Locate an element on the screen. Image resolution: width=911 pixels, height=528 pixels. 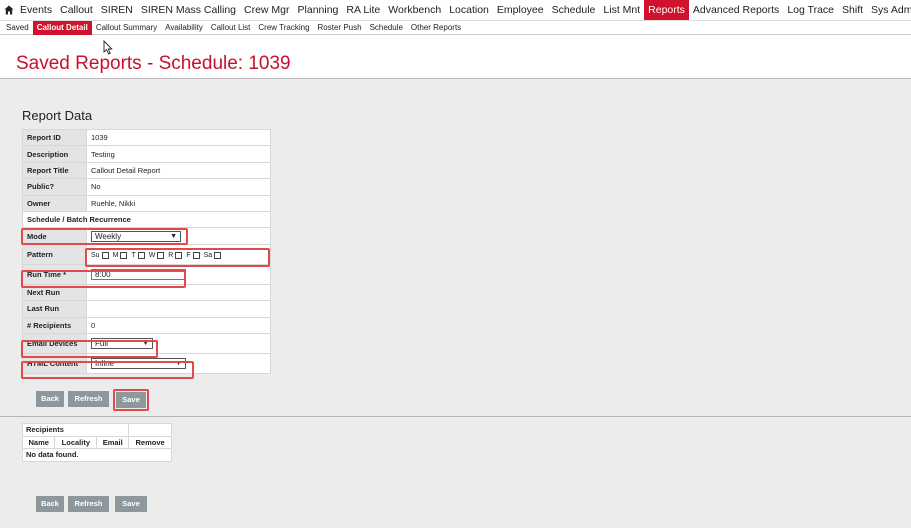
html-content-highlight is located at coordinates (107, 370).